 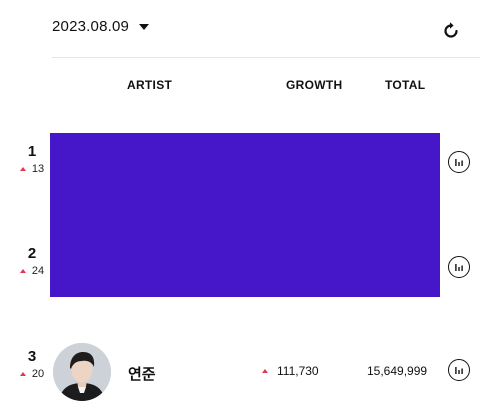 What do you see at coordinates (32, 151) in the screenshot?
I see `rank-number: 1` at bounding box center [32, 151].